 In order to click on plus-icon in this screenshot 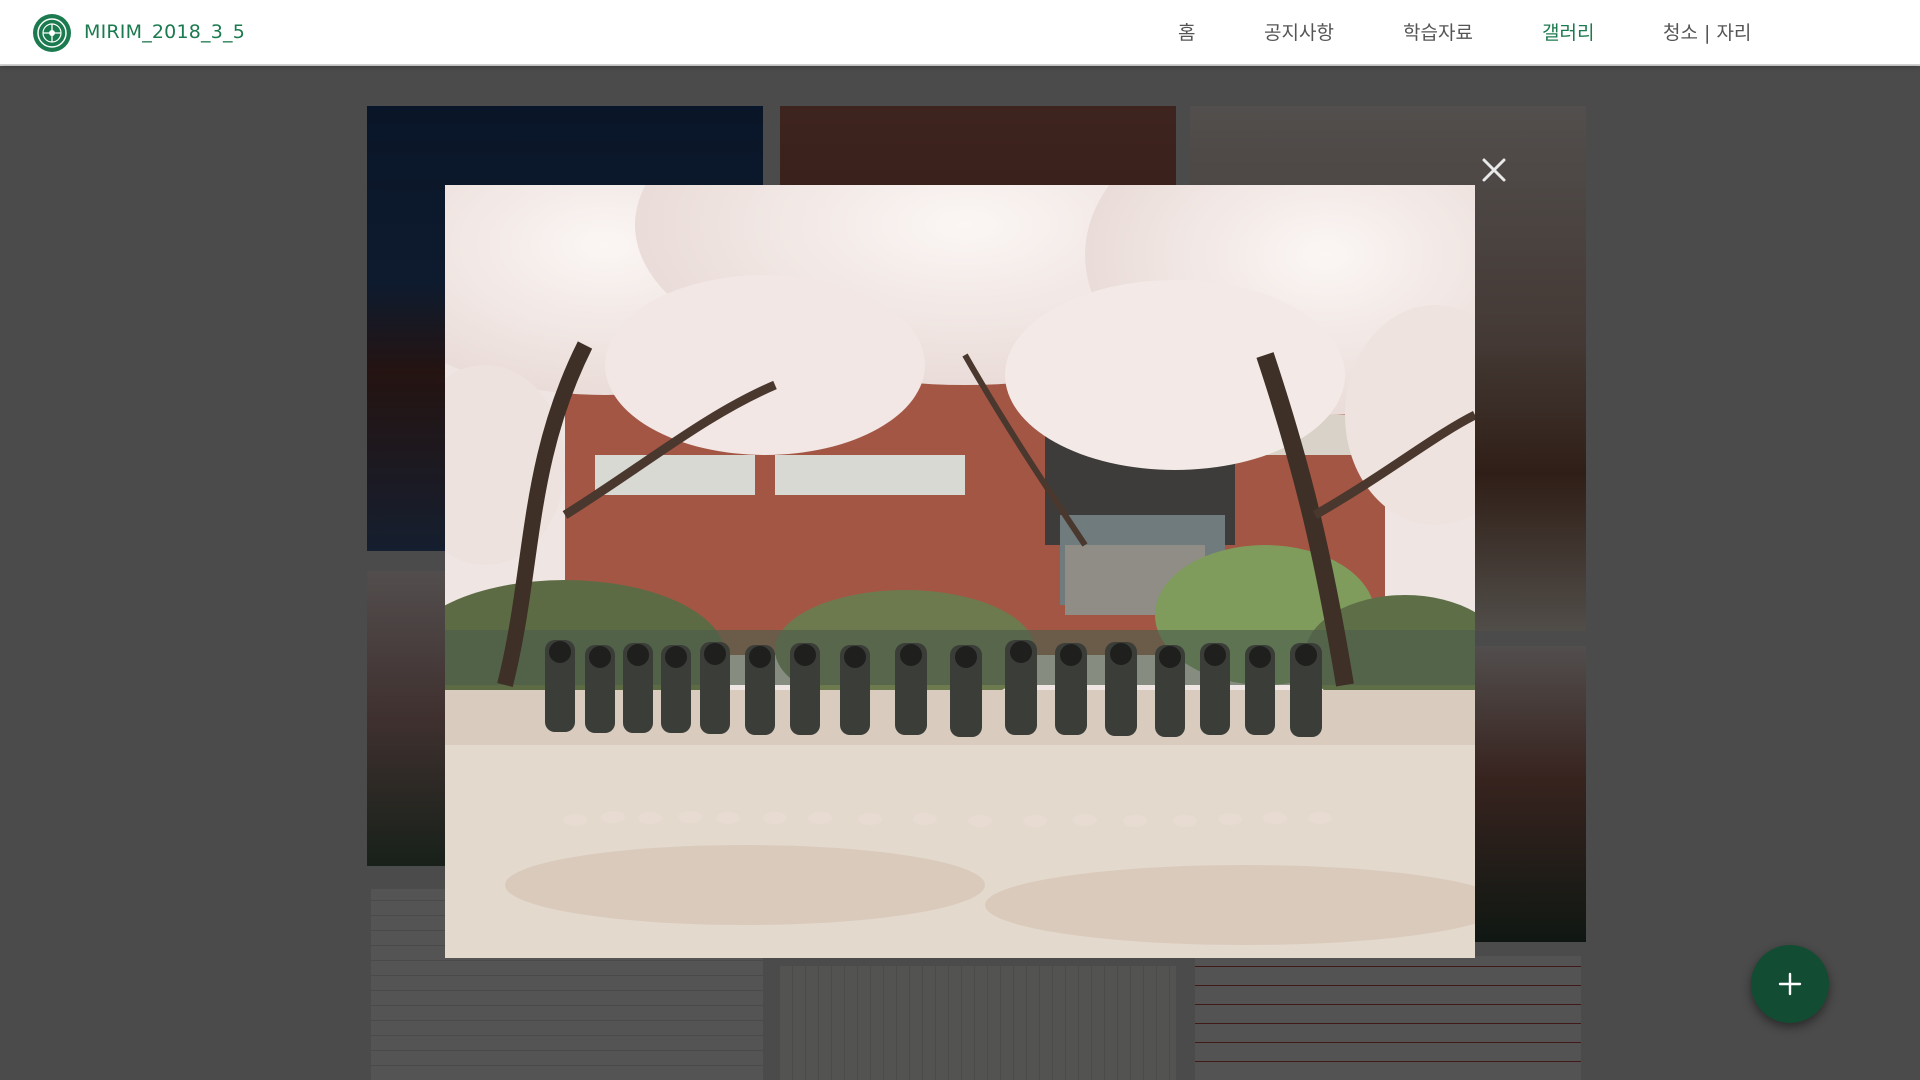, I will do `click(1790, 984)`.